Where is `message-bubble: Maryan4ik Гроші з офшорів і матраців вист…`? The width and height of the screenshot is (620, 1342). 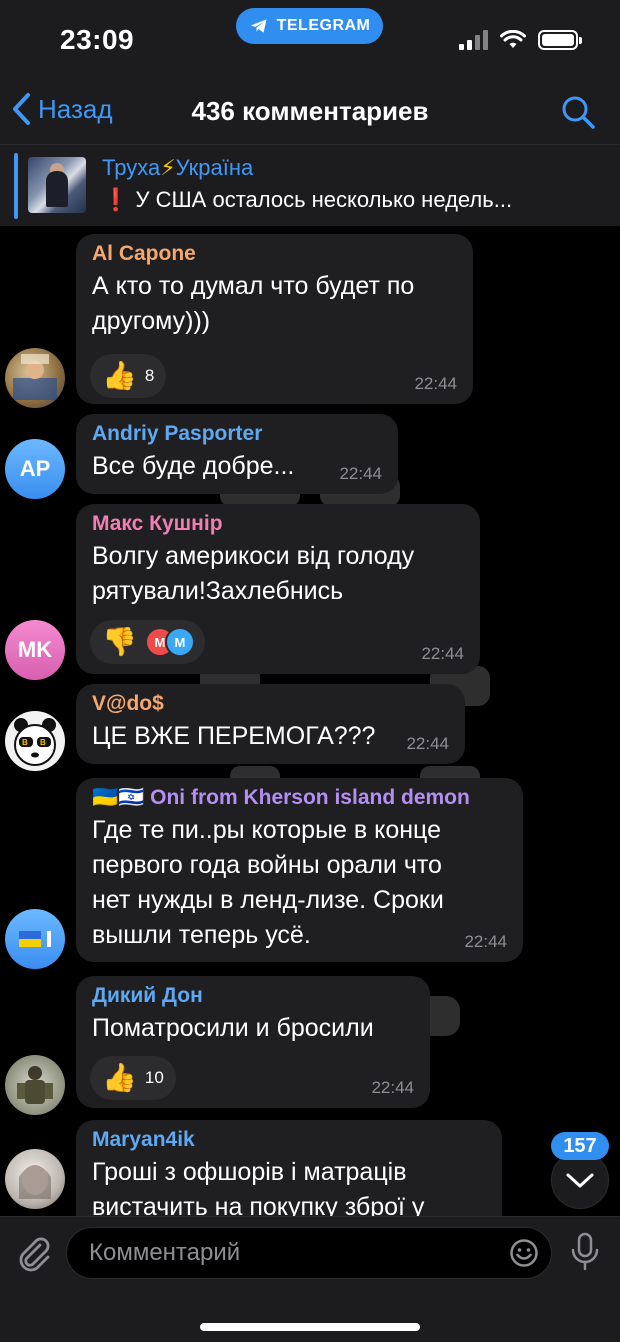 message-bubble: Maryan4ik Гроші з офшорів і матраців вист… is located at coordinates (289, 1168).